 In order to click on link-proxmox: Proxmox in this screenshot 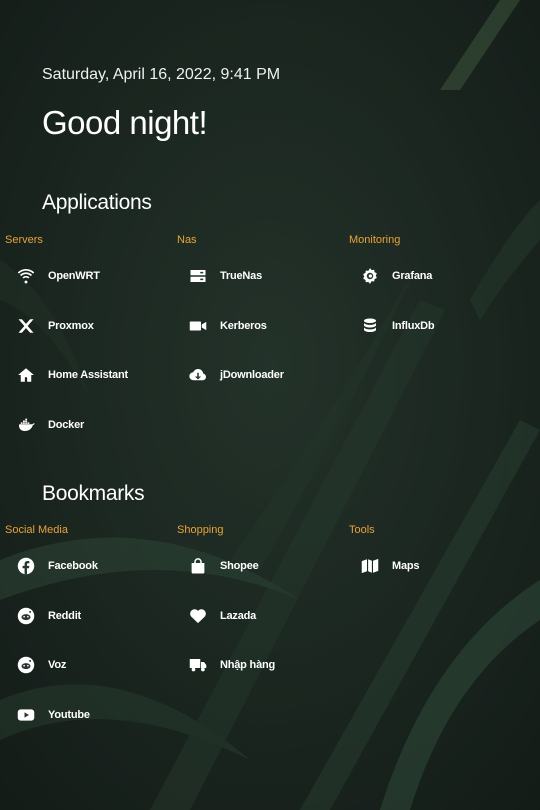, I will do `click(54, 326)`.